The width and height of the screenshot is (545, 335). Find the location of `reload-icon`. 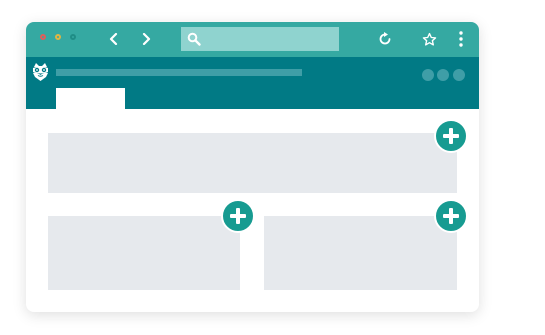

reload-icon is located at coordinates (385, 38).